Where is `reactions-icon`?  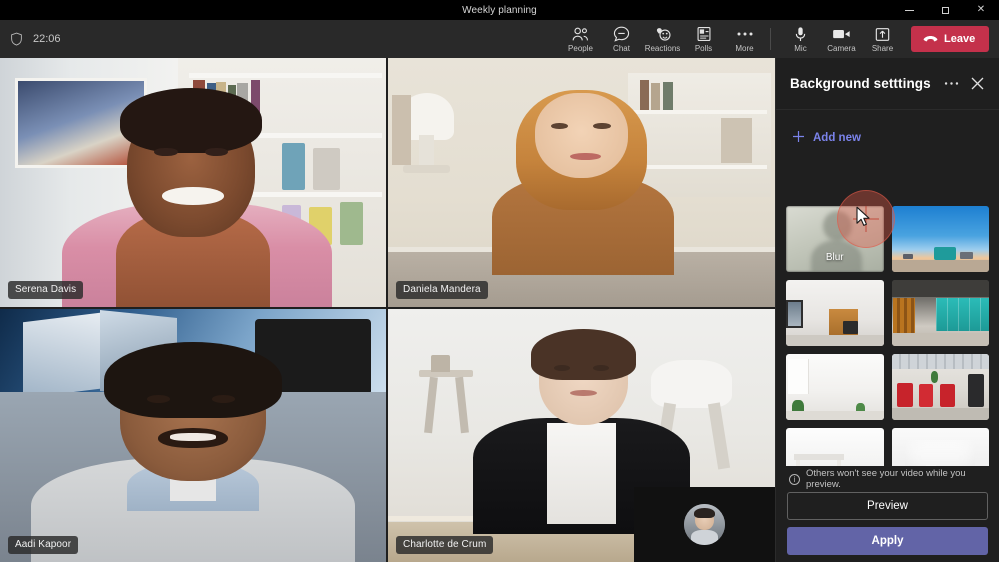
reactions-icon is located at coordinates (663, 34).